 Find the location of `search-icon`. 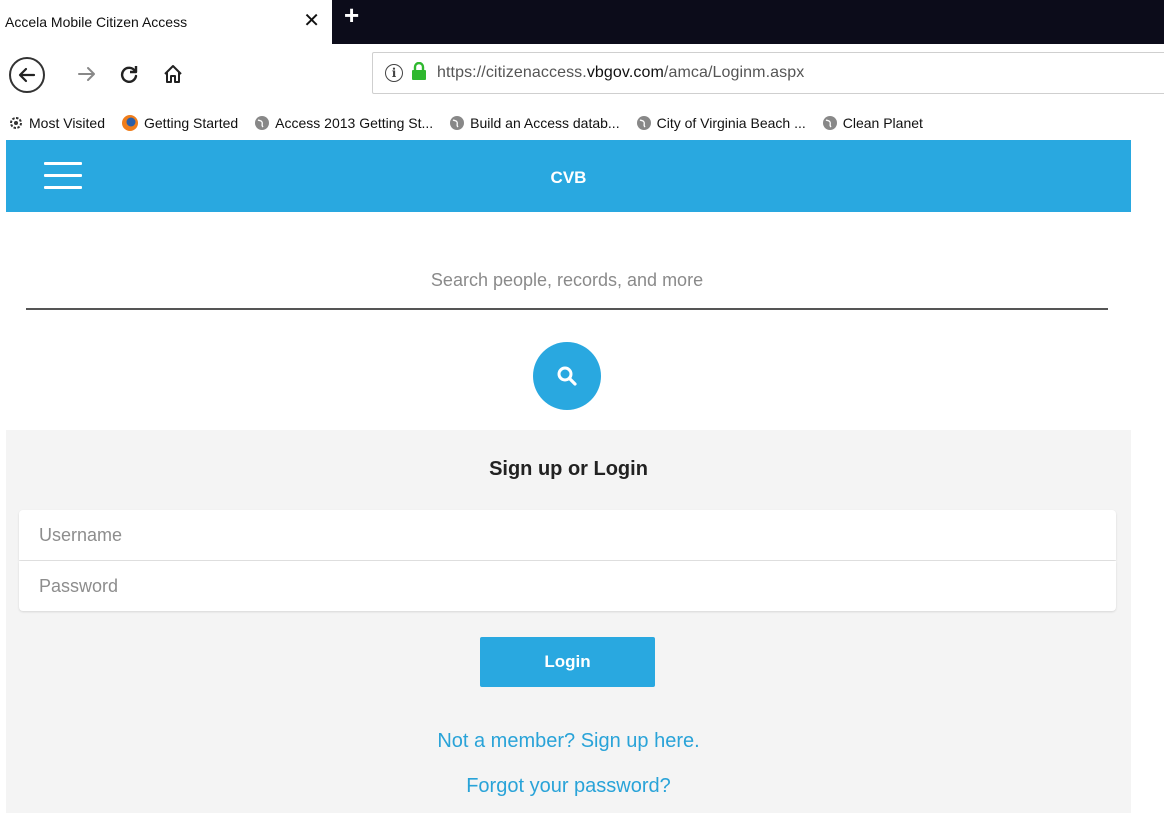

search-icon is located at coordinates (567, 376).